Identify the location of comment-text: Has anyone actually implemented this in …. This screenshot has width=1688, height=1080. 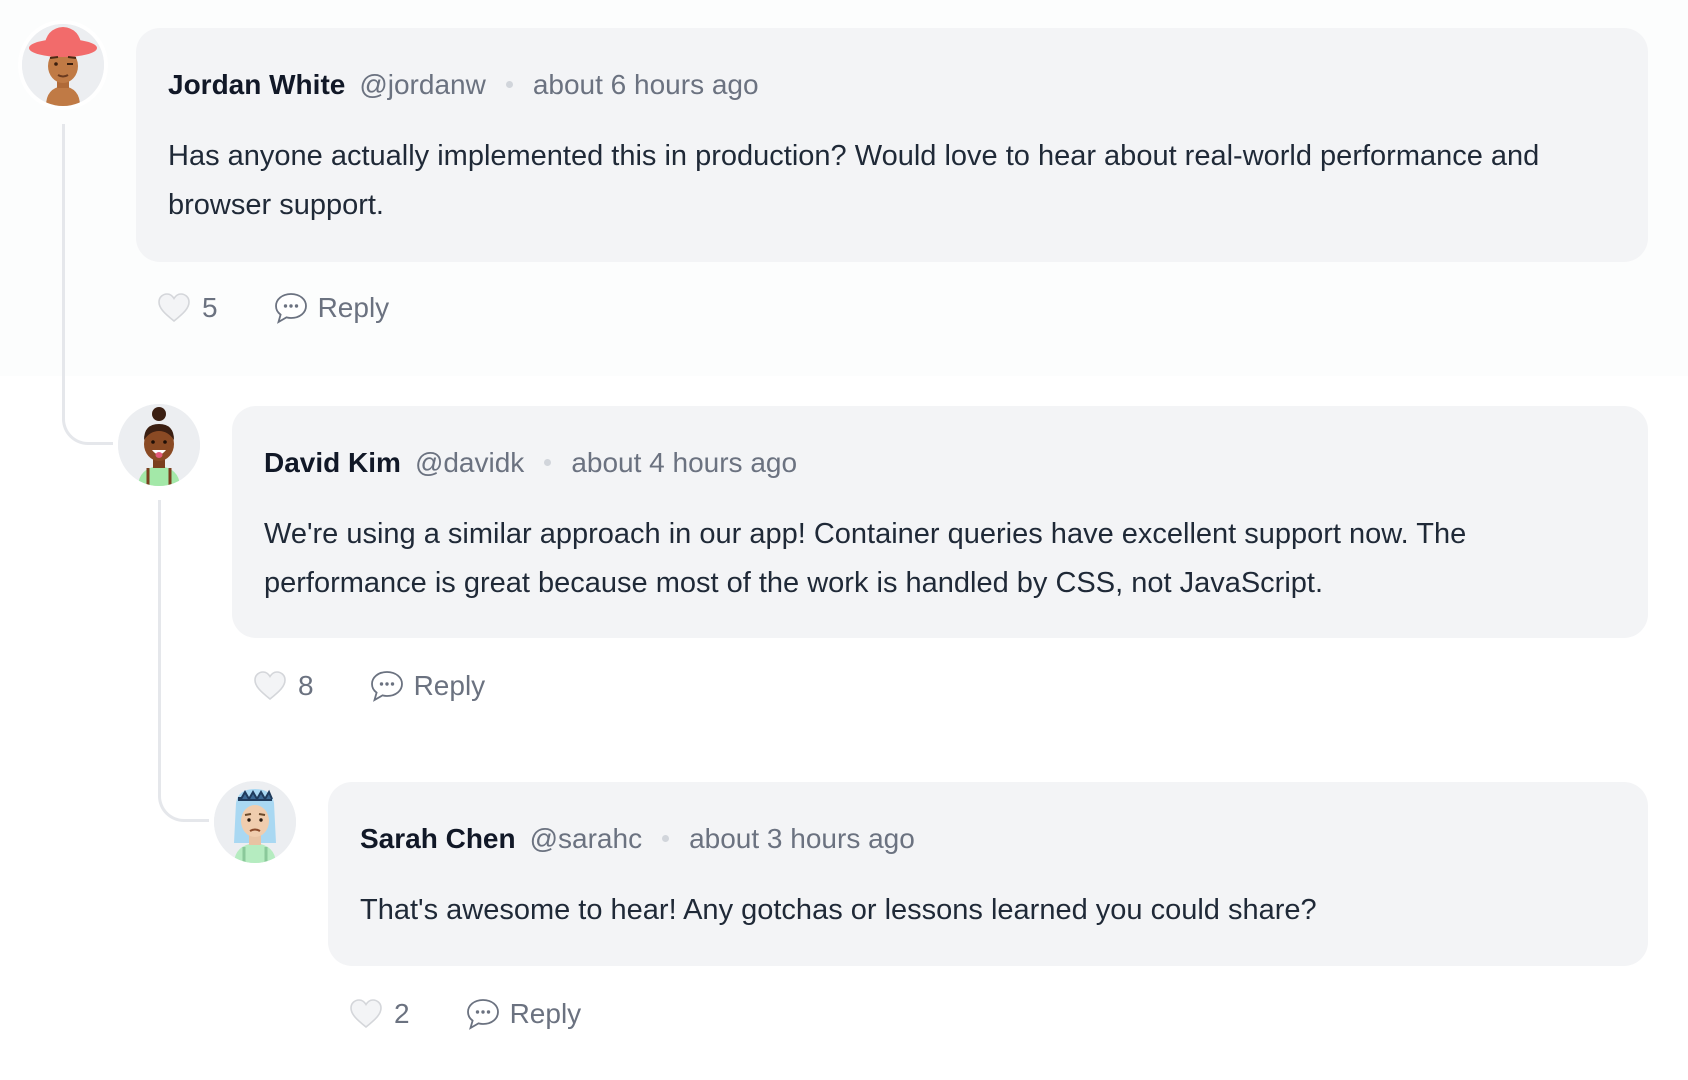
(854, 180).